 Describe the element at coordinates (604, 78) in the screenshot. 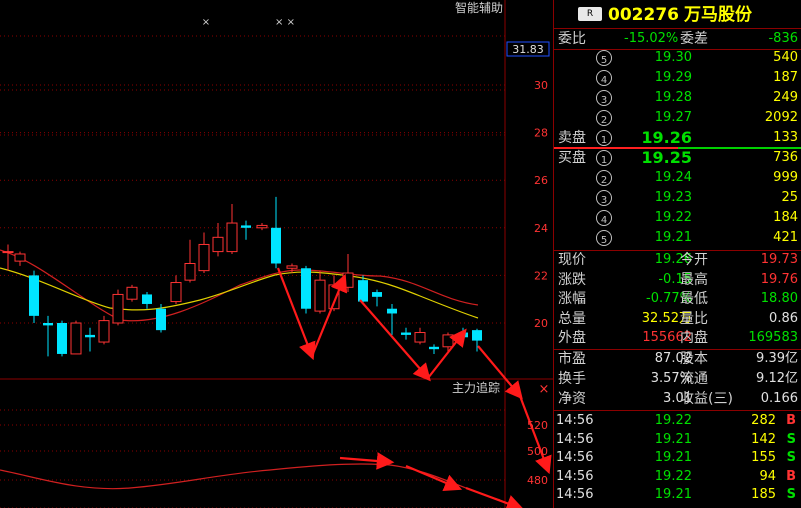

I see `level-index: 4` at that location.